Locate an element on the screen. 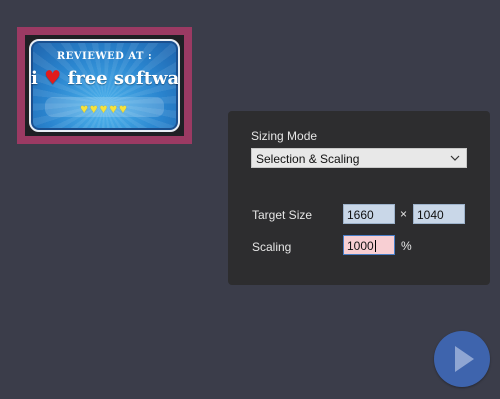 This screenshot has height=399, width=500. badge-word-rest: free software is located at coordinates (123, 78).